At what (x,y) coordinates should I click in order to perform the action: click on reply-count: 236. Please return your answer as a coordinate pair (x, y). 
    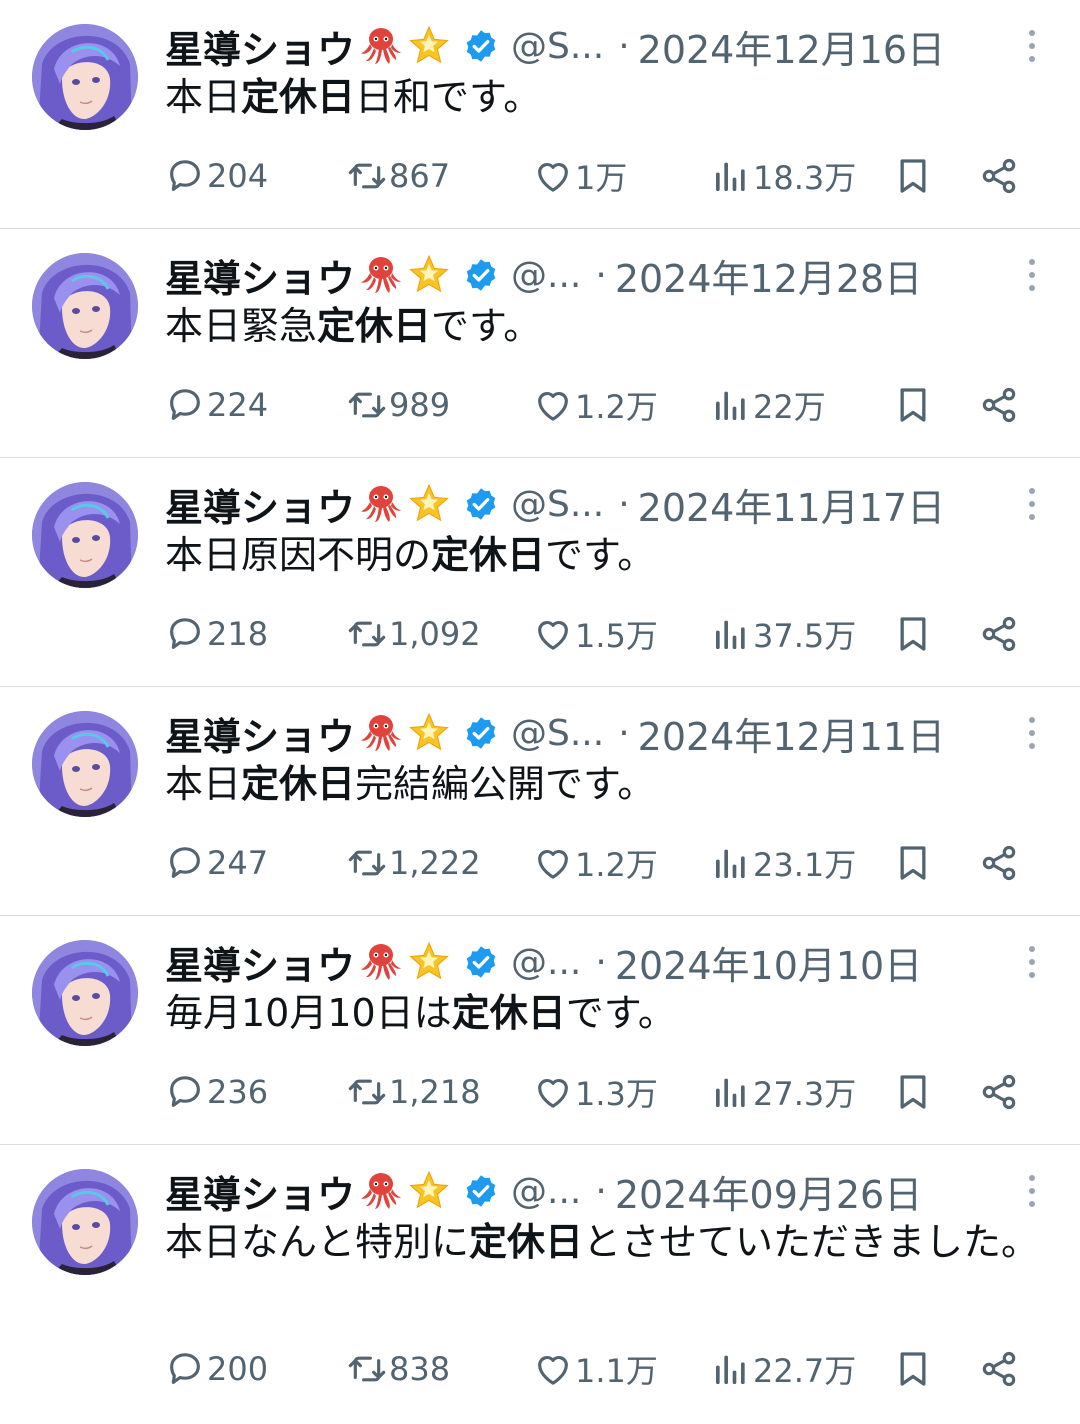
    Looking at the image, I should click on (238, 1092).